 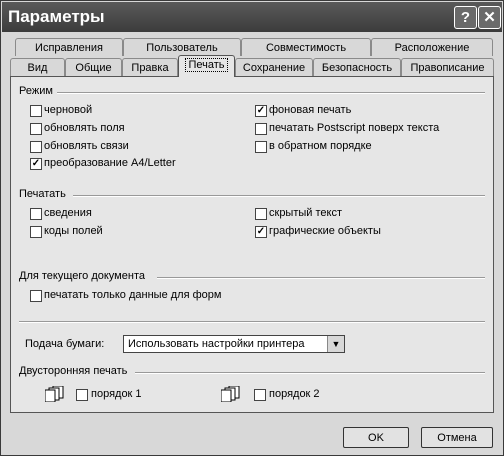 What do you see at coordinates (457, 437) in the screenshot?
I see `cancel-button: Отмена` at bounding box center [457, 437].